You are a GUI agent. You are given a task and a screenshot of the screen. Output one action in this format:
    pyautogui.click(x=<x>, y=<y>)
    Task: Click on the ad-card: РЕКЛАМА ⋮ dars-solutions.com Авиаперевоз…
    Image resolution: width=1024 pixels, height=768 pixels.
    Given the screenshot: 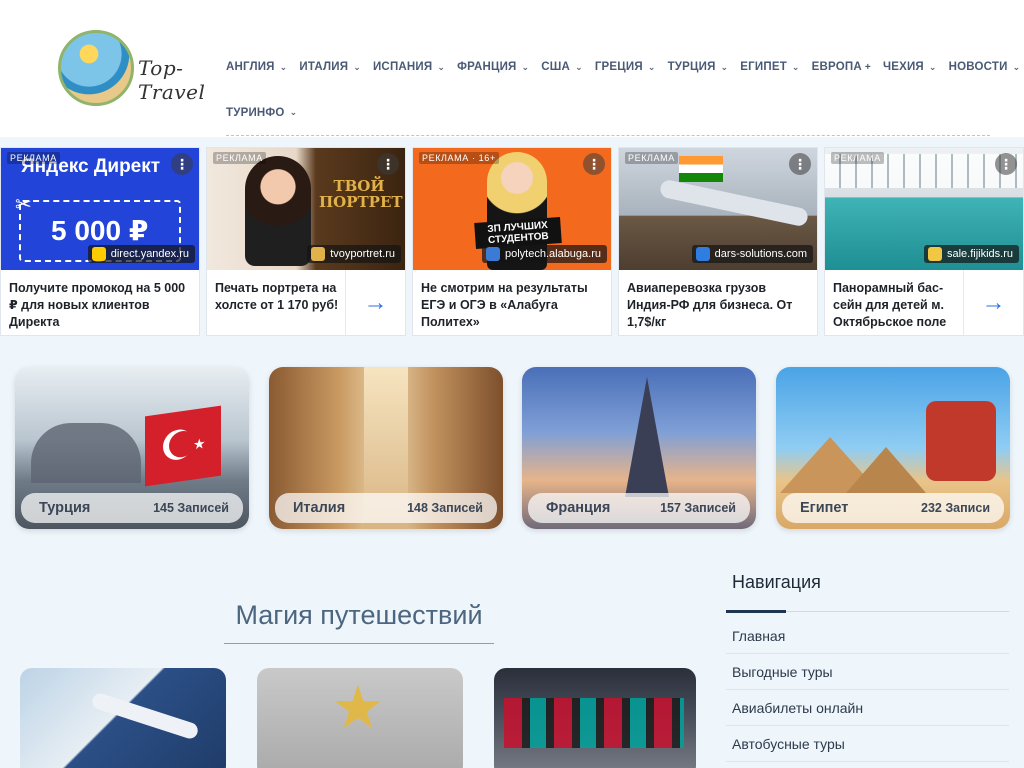 What is the action you would take?
    pyautogui.click(x=718, y=241)
    